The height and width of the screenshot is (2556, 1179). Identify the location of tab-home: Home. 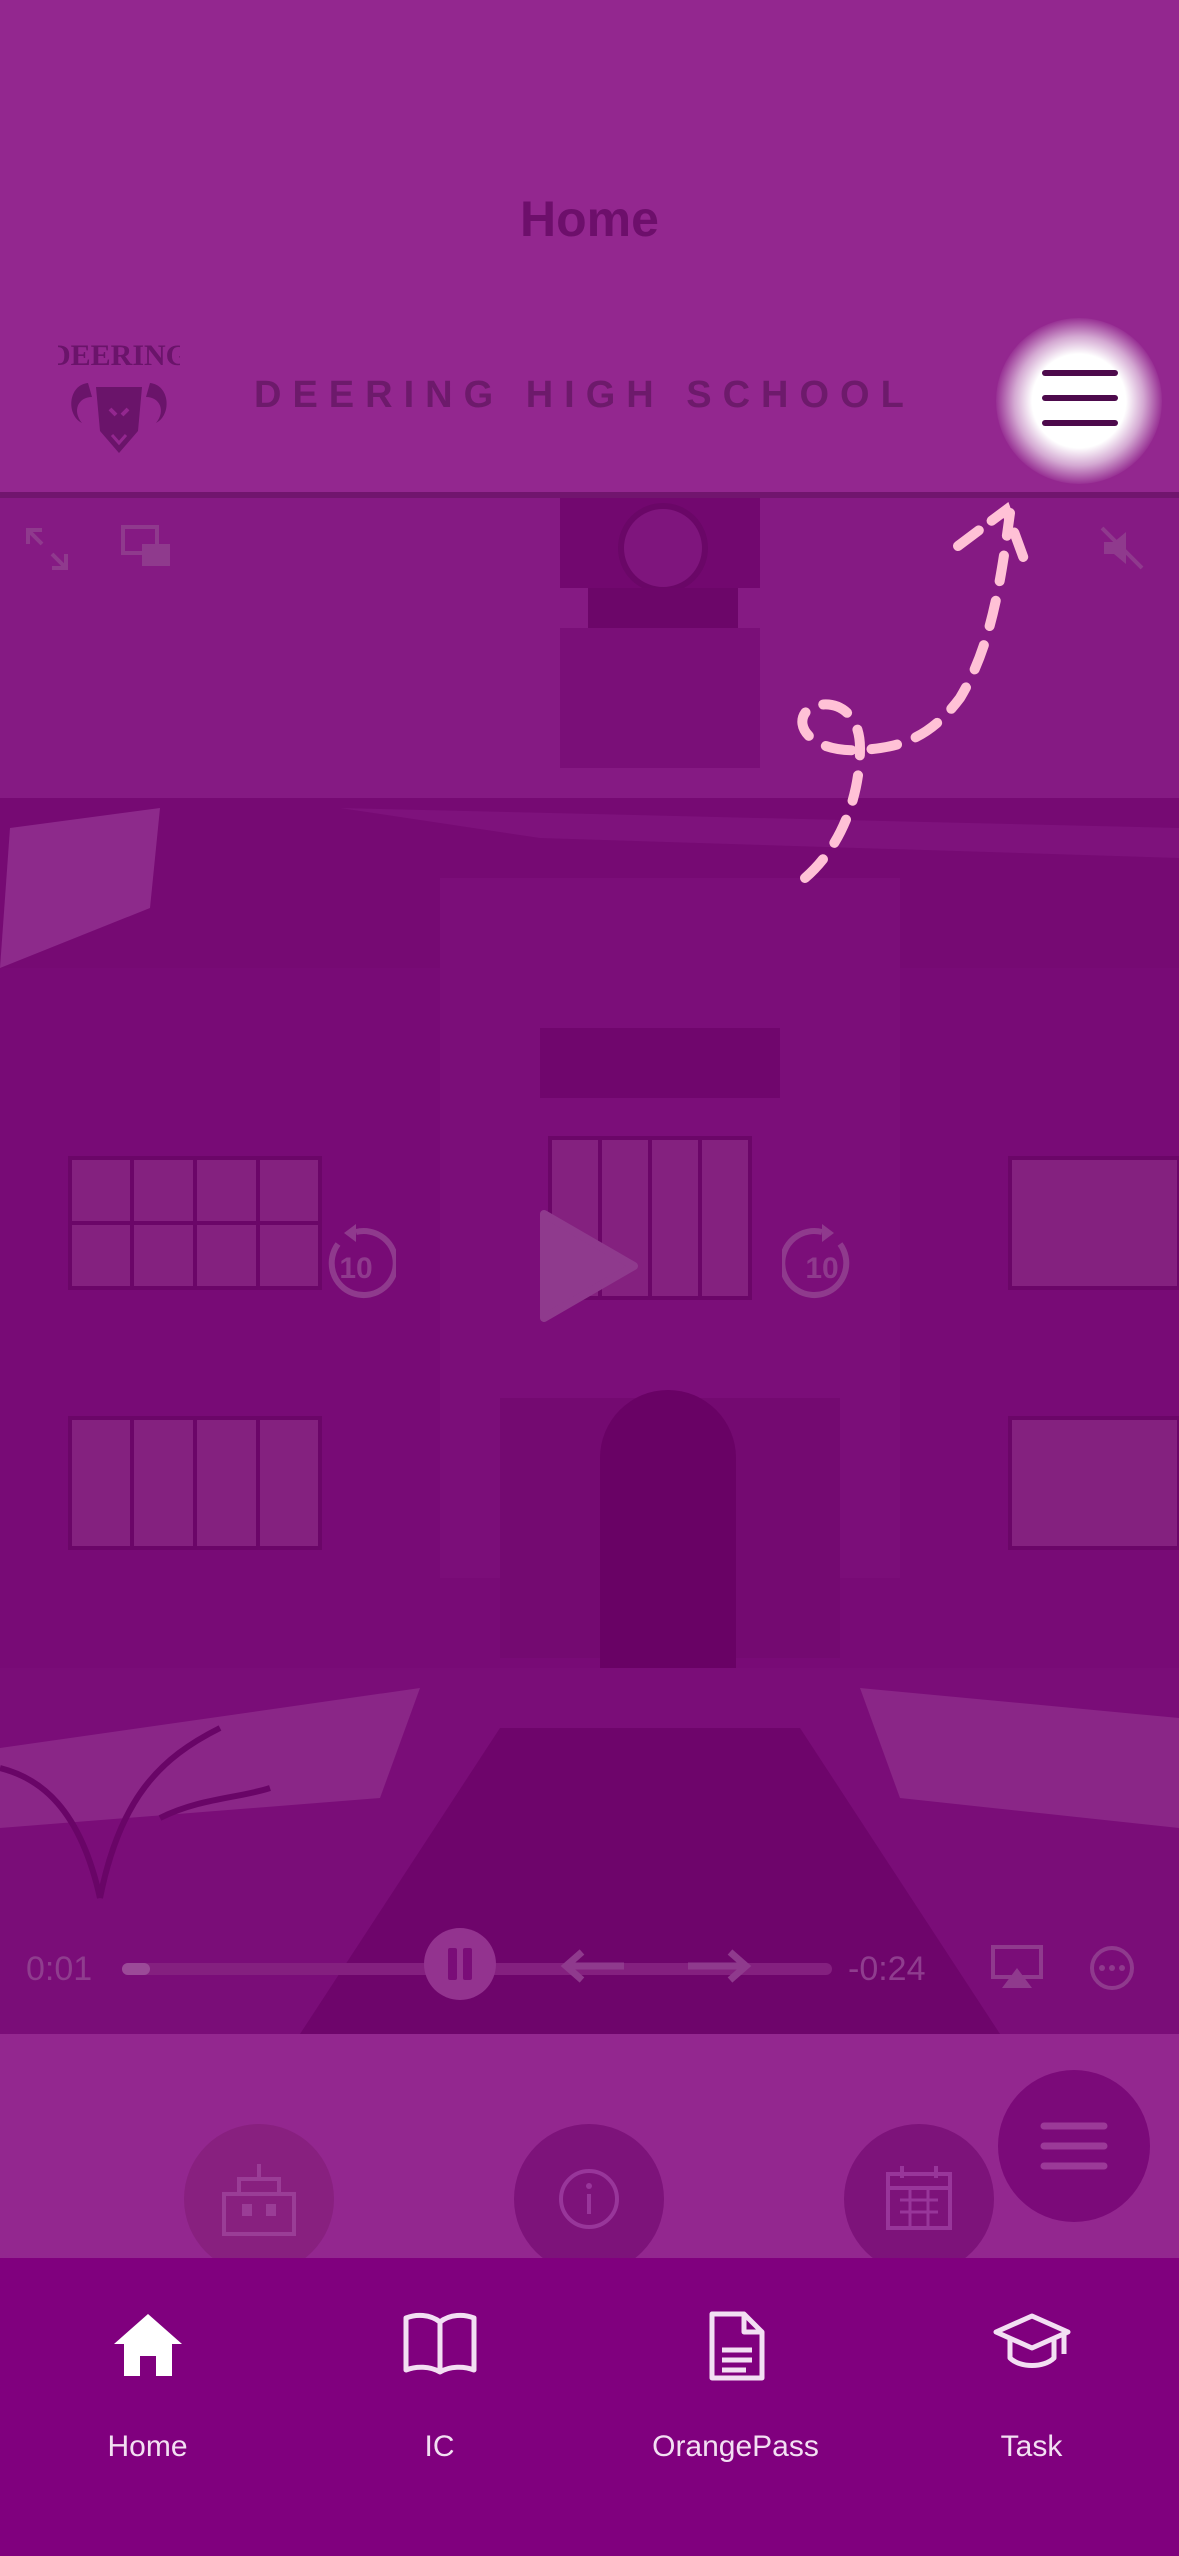
(147, 2407).